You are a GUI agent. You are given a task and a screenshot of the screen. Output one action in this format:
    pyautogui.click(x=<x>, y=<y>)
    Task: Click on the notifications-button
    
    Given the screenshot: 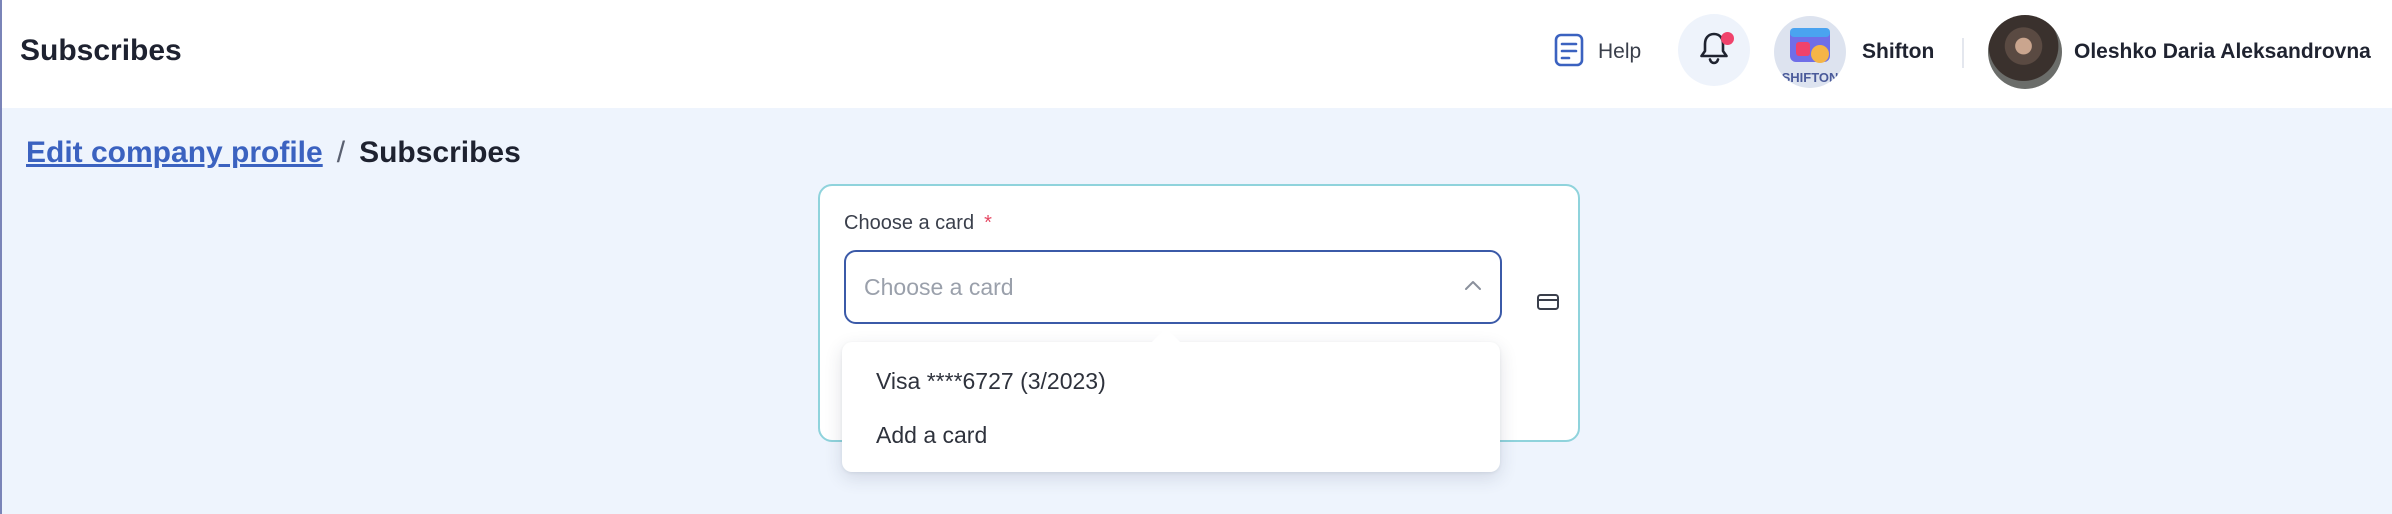 What is the action you would take?
    pyautogui.click(x=1714, y=50)
    